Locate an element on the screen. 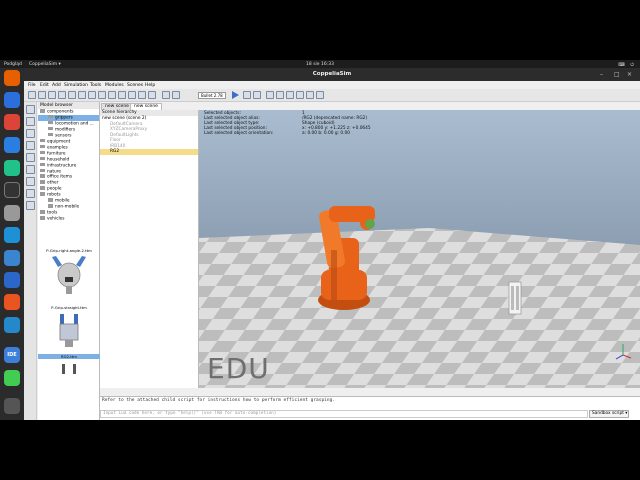 The image size is (640, 480). thunderbird-icon is located at coordinates (12, 100).